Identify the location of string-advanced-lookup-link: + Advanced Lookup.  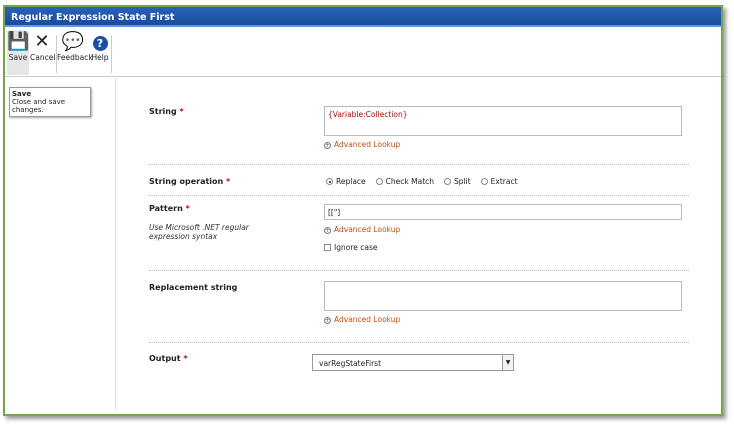
(362, 144).